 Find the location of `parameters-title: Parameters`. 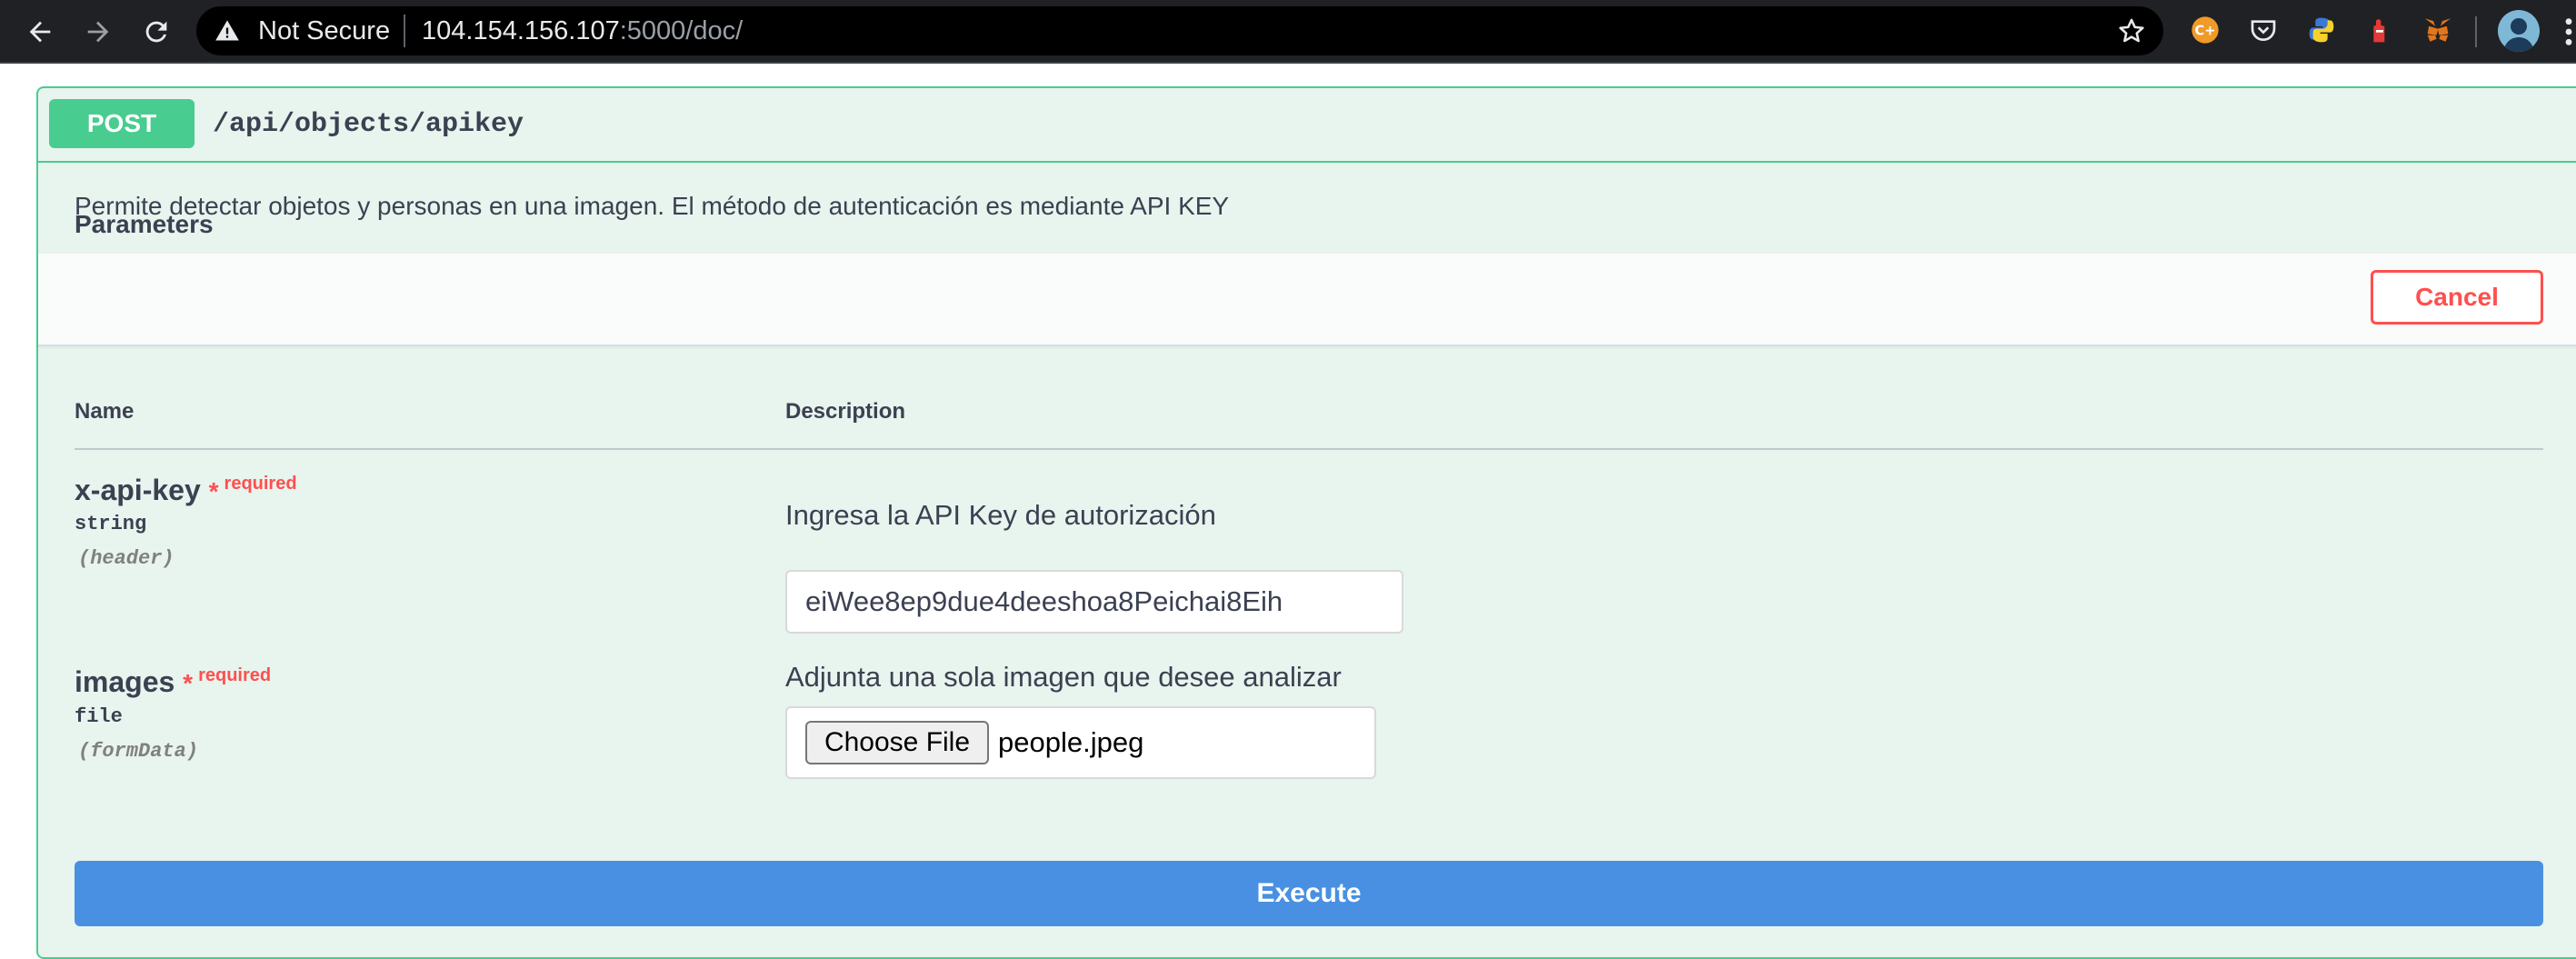

parameters-title: Parameters is located at coordinates (144, 224).